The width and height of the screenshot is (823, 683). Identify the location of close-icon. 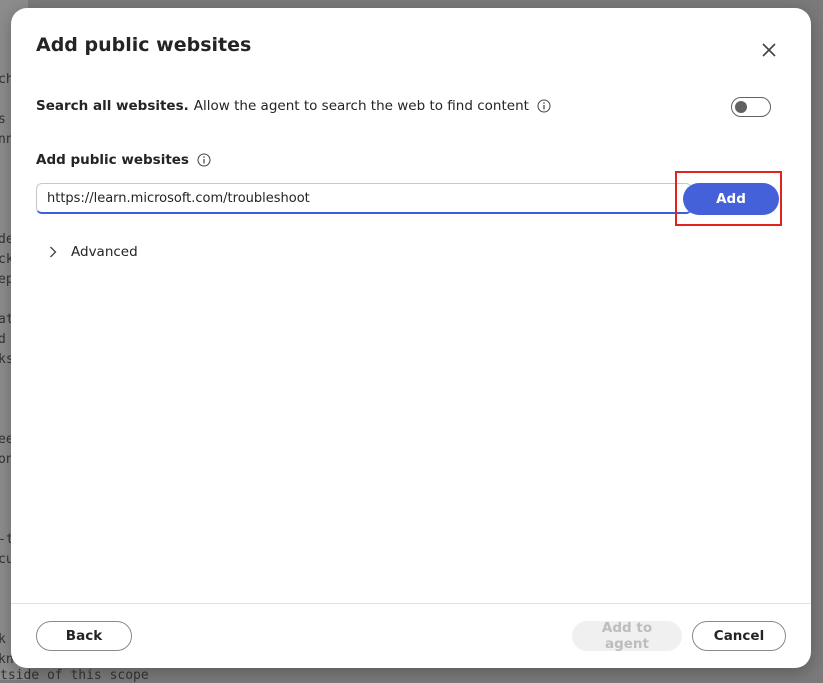
(769, 50).